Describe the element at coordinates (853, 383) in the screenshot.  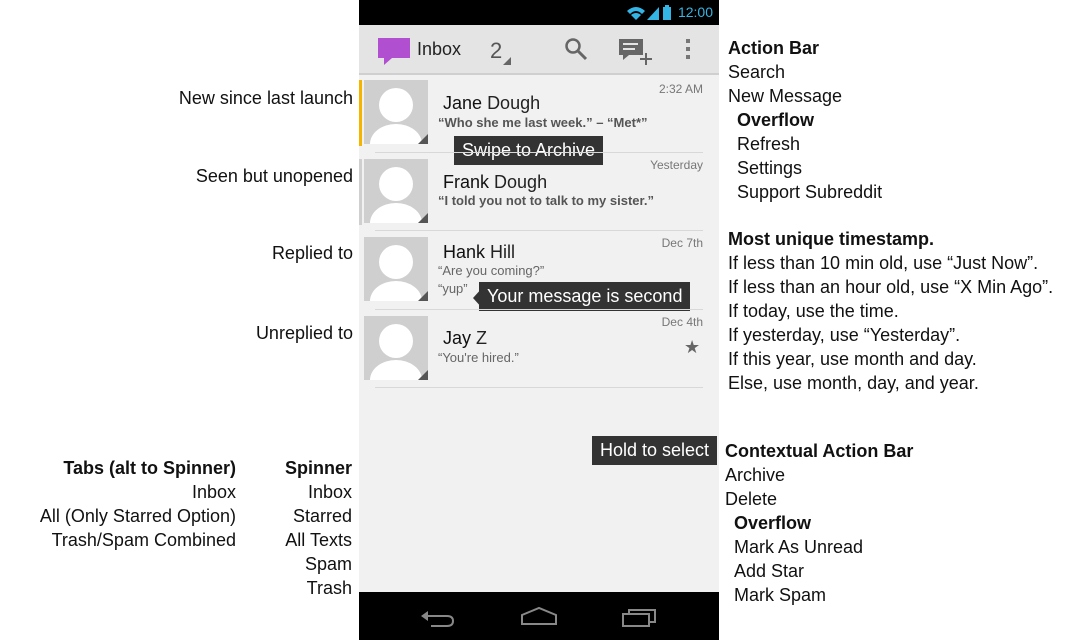
I see `timestamp-rule: Else, use month, day, and year.` at that location.